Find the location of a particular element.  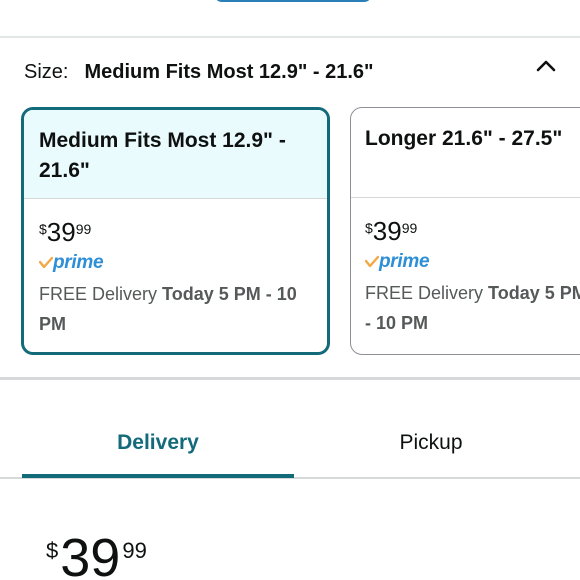

fulfillment-tabs: Delivery Pickup is located at coordinates (290, 444).